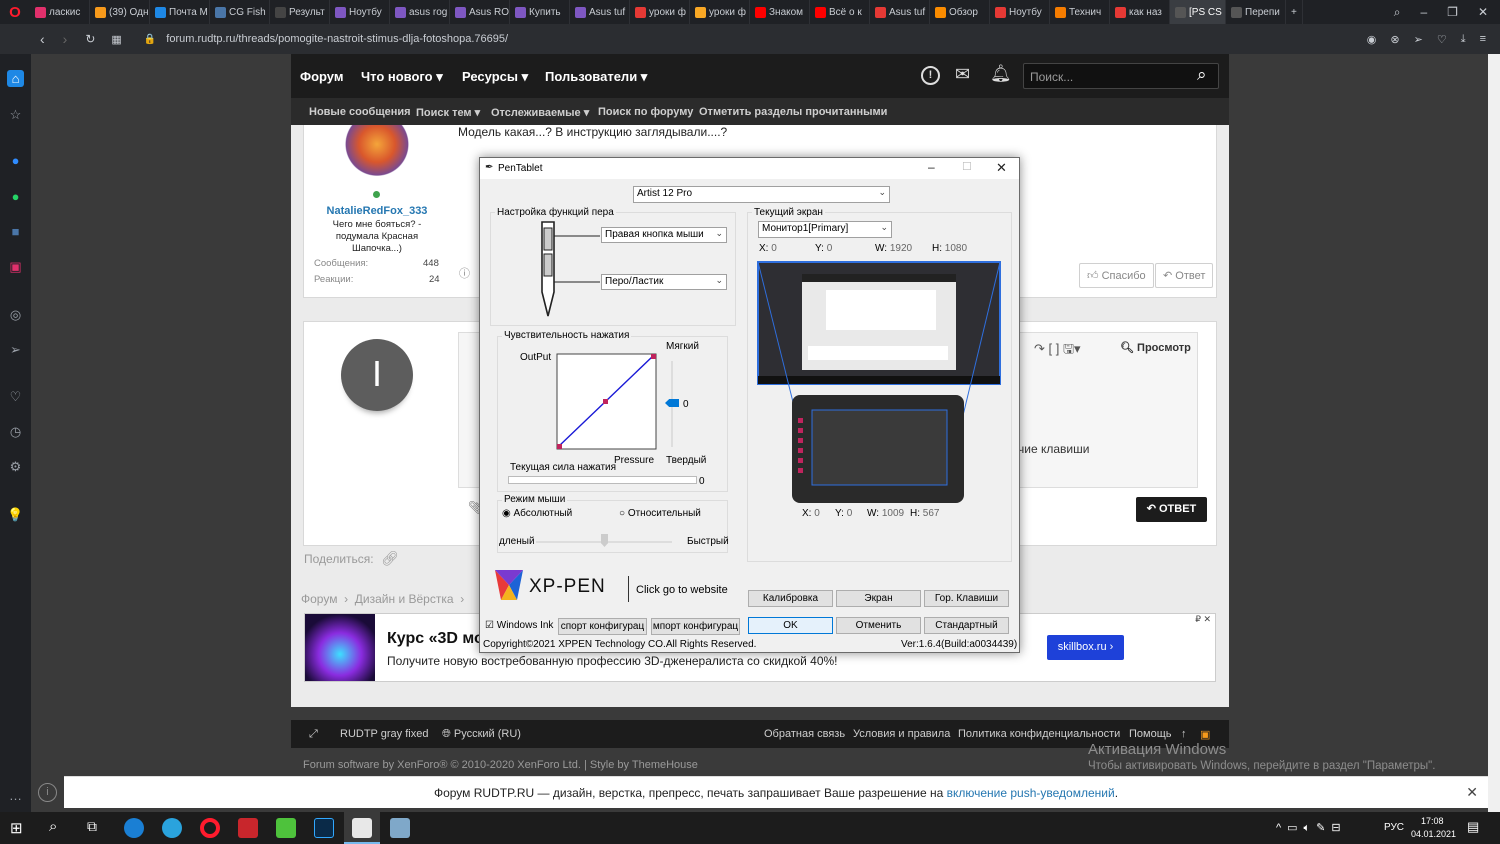 Image resolution: width=1500 pixels, height=844 pixels. What do you see at coordinates (1483, 39) in the screenshot?
I see `menu-icon: ≡` at bounding box center [1483, 39].